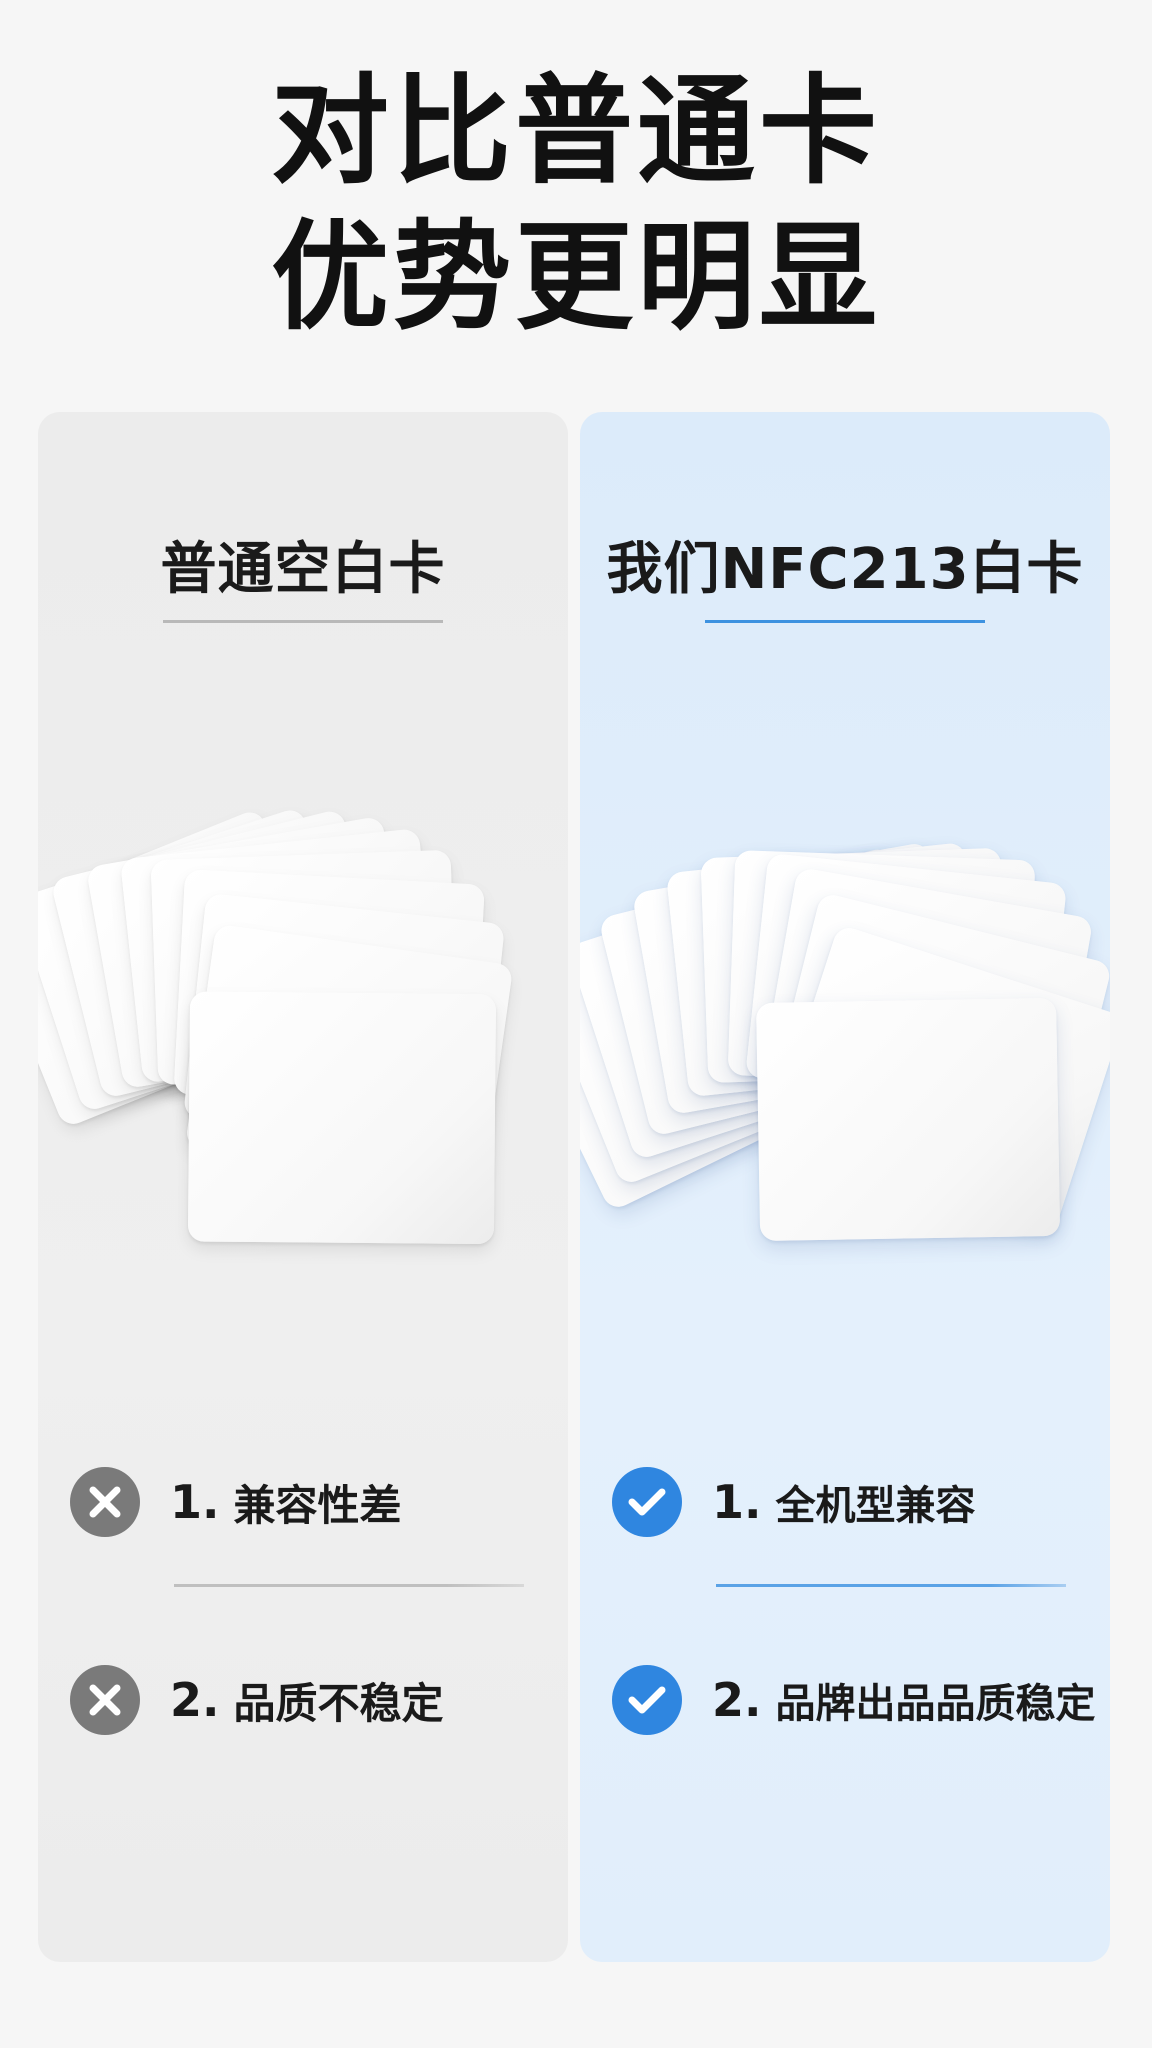  Describe the element at coordinates (875, 1506) in the screenshot. I see `feature-label: 全机型兼容` at that location.